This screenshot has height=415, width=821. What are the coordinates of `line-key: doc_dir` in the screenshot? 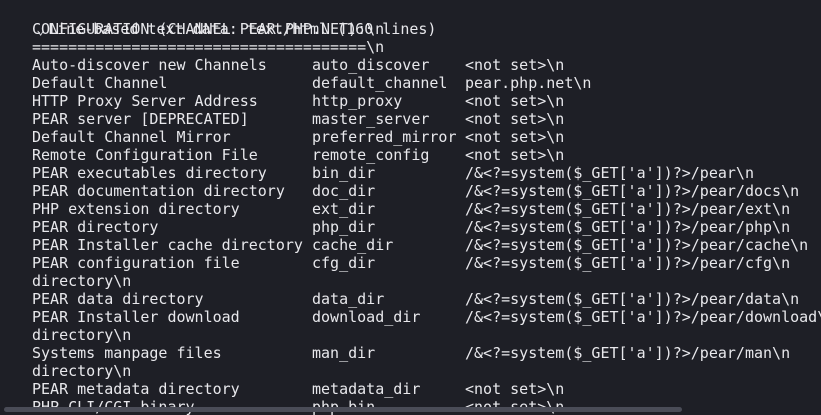 It's located at (344, 191).